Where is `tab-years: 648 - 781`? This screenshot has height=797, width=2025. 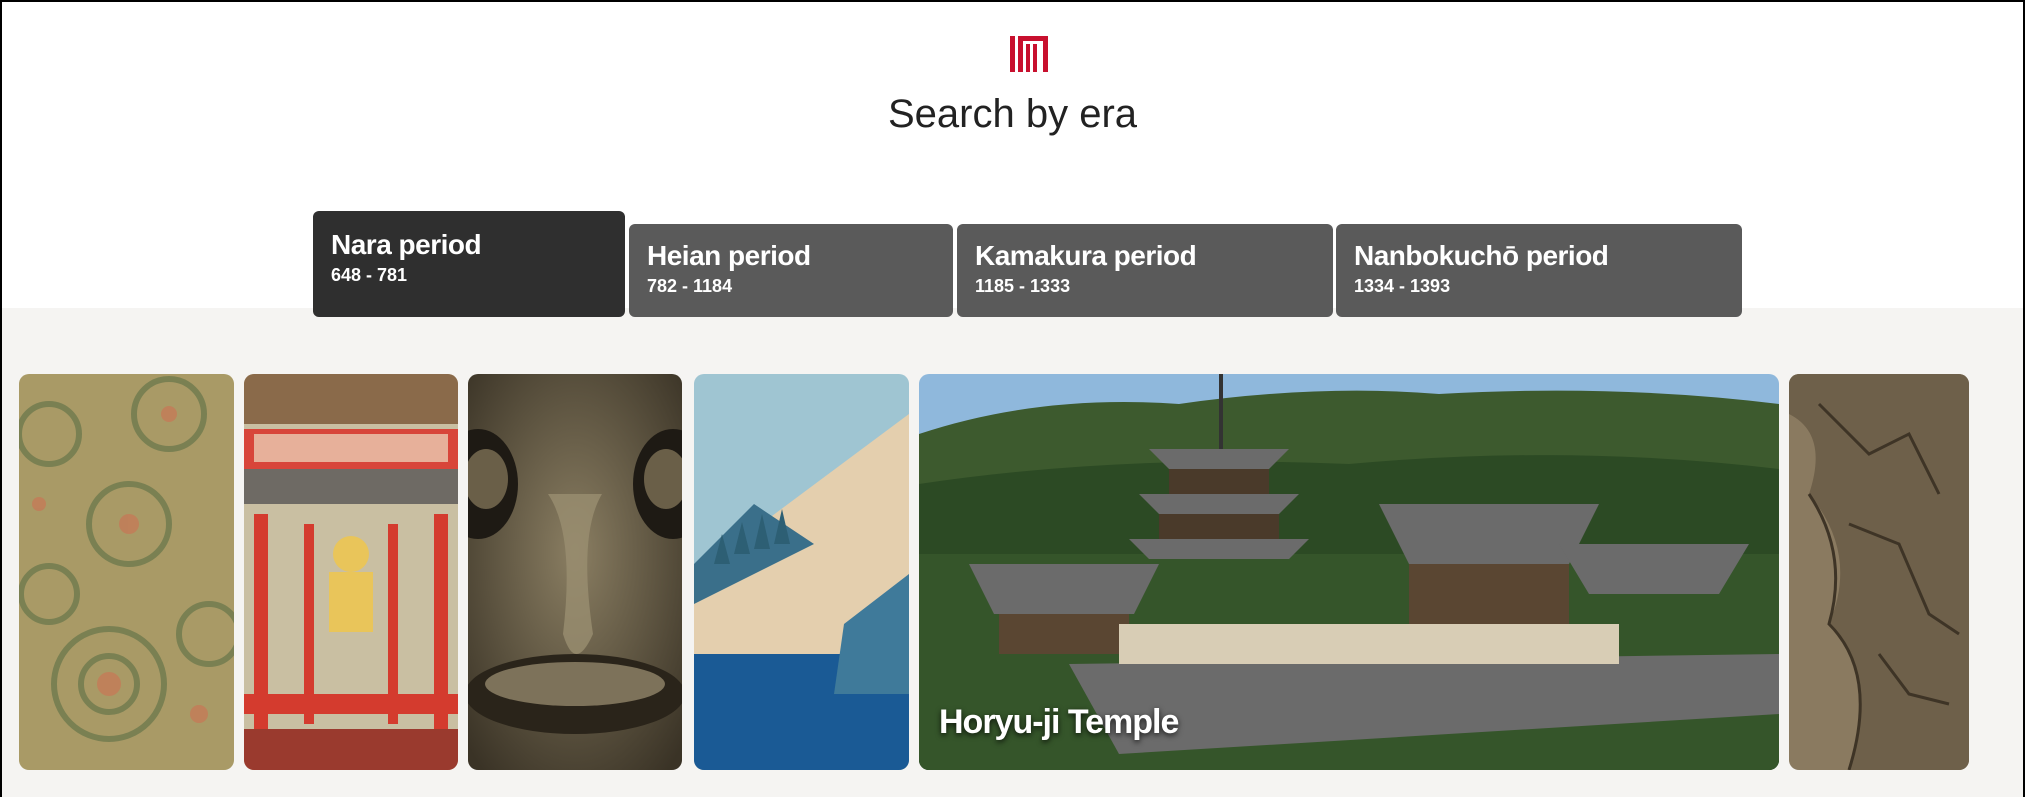
tab-years: 648 - 781 is located at coordinates (369, 275).